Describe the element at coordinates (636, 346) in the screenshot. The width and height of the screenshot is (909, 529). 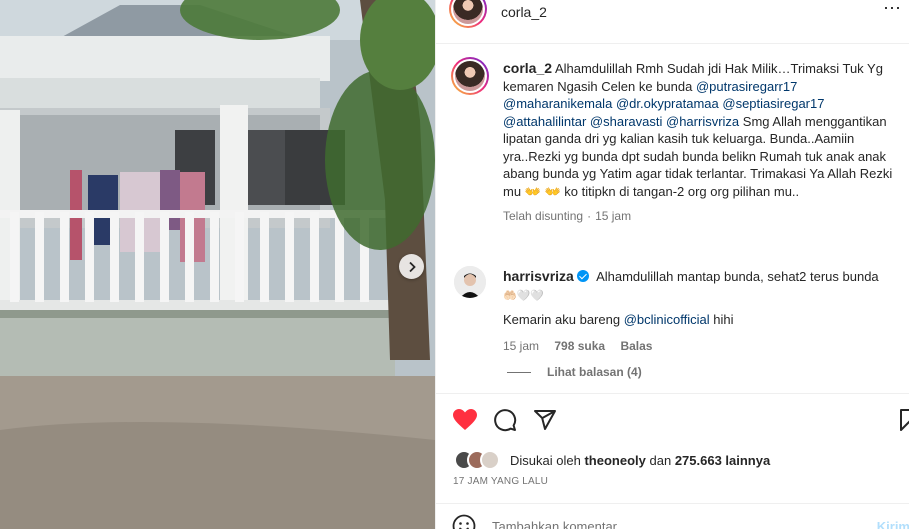
I see `reply-button: Balas` at that location.